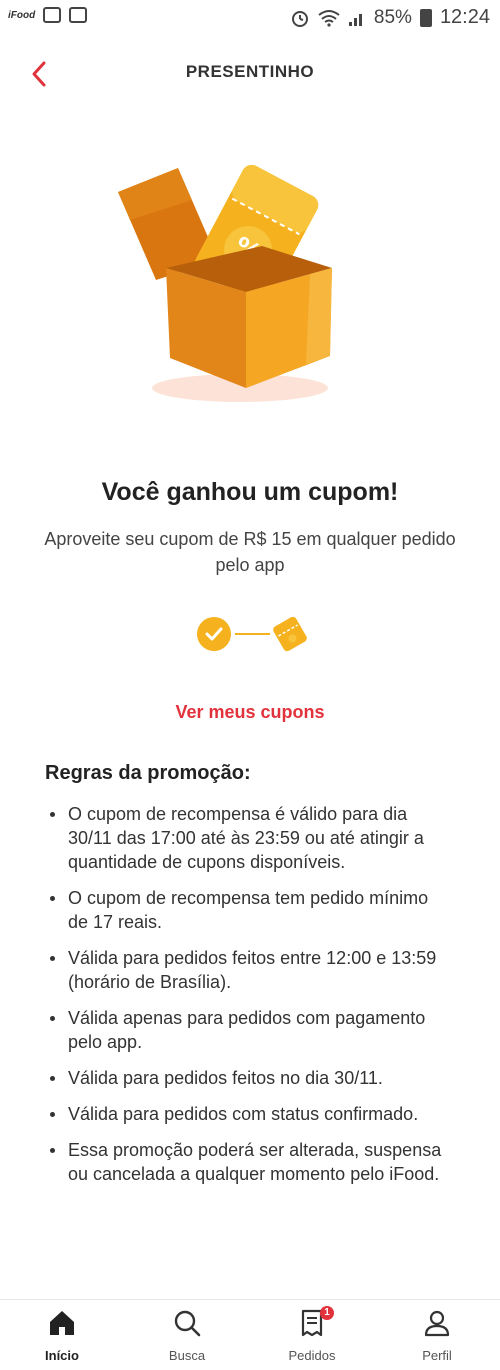  Describe the element at coordinates (299, 18) in the screenshot. I see `alarm-icon` at that location.